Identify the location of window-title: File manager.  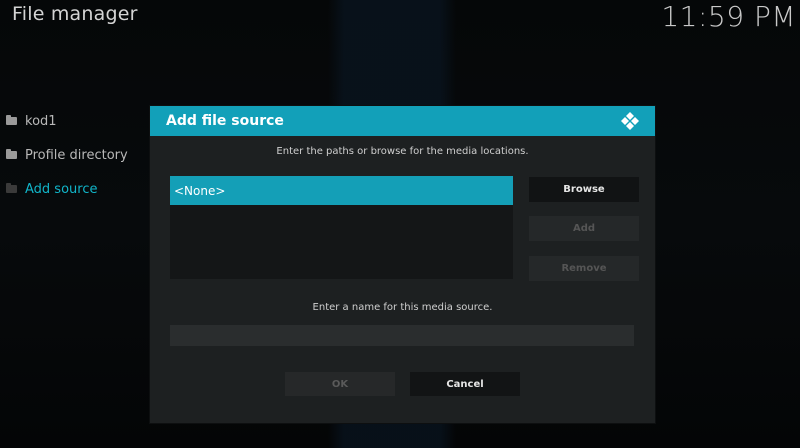
(75, 14).